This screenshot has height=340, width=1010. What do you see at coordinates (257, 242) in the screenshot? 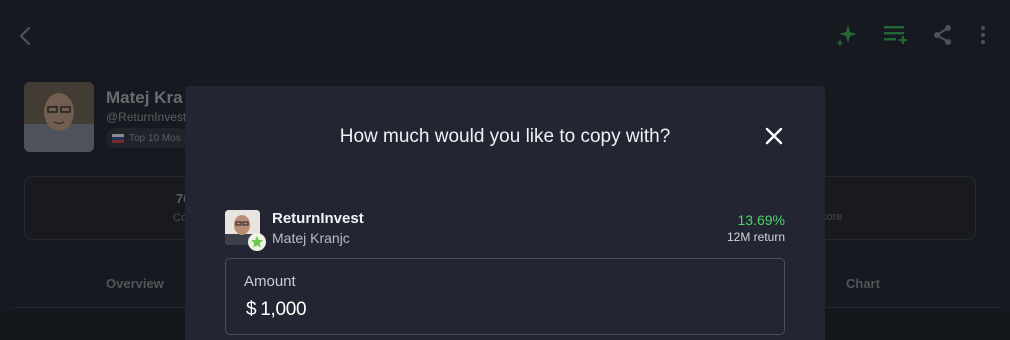
I see `star-icon` at bounding box center [257, 242].